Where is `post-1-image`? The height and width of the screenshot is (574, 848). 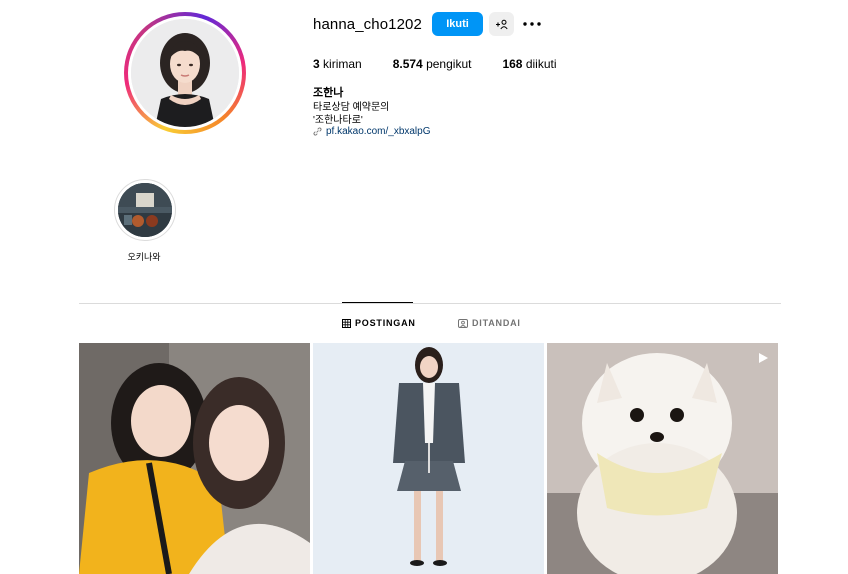
post-1-image is located at coordinates (194, 458).